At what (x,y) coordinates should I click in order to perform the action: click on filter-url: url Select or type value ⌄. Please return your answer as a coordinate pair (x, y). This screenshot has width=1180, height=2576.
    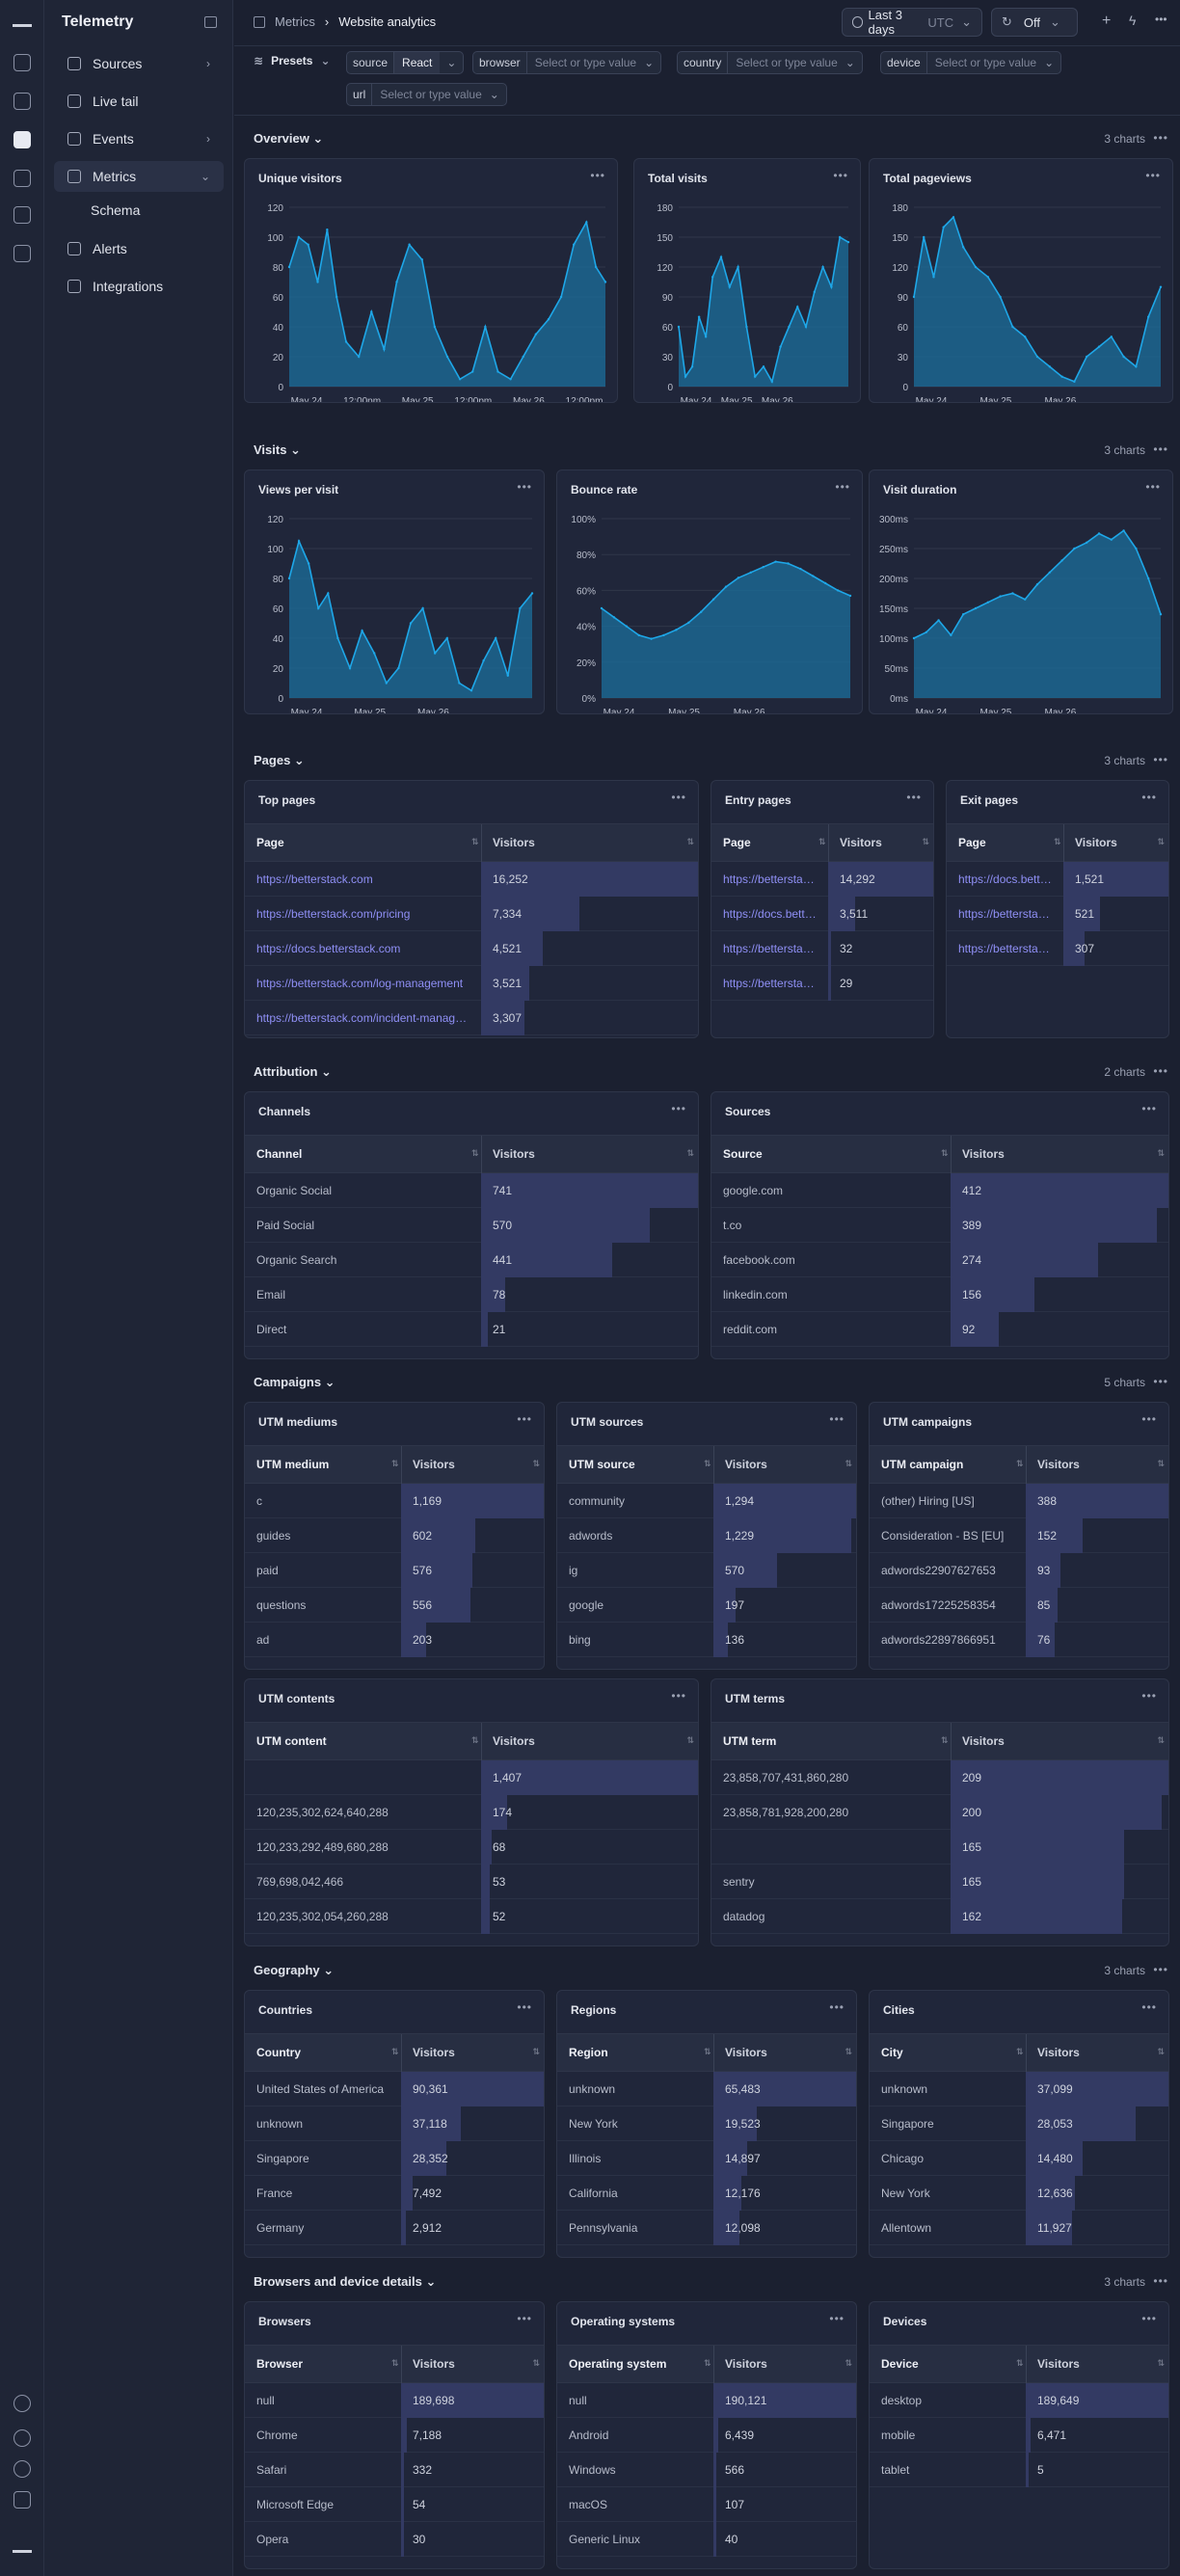
    Looking at the image, I should click on (427, 95).